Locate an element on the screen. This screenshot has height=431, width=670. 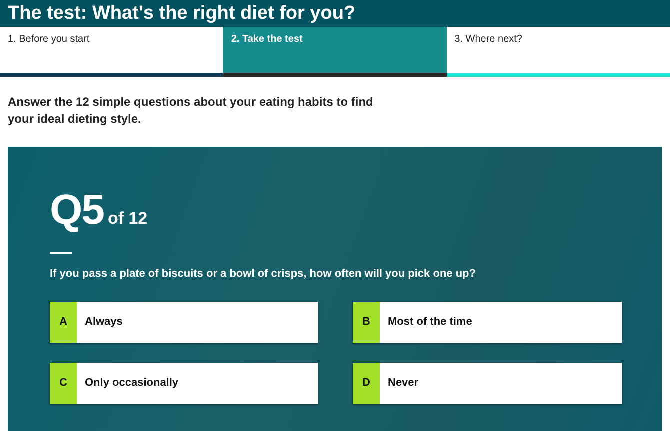
option-label: Only occasionally is located at coordinates (132, 384).